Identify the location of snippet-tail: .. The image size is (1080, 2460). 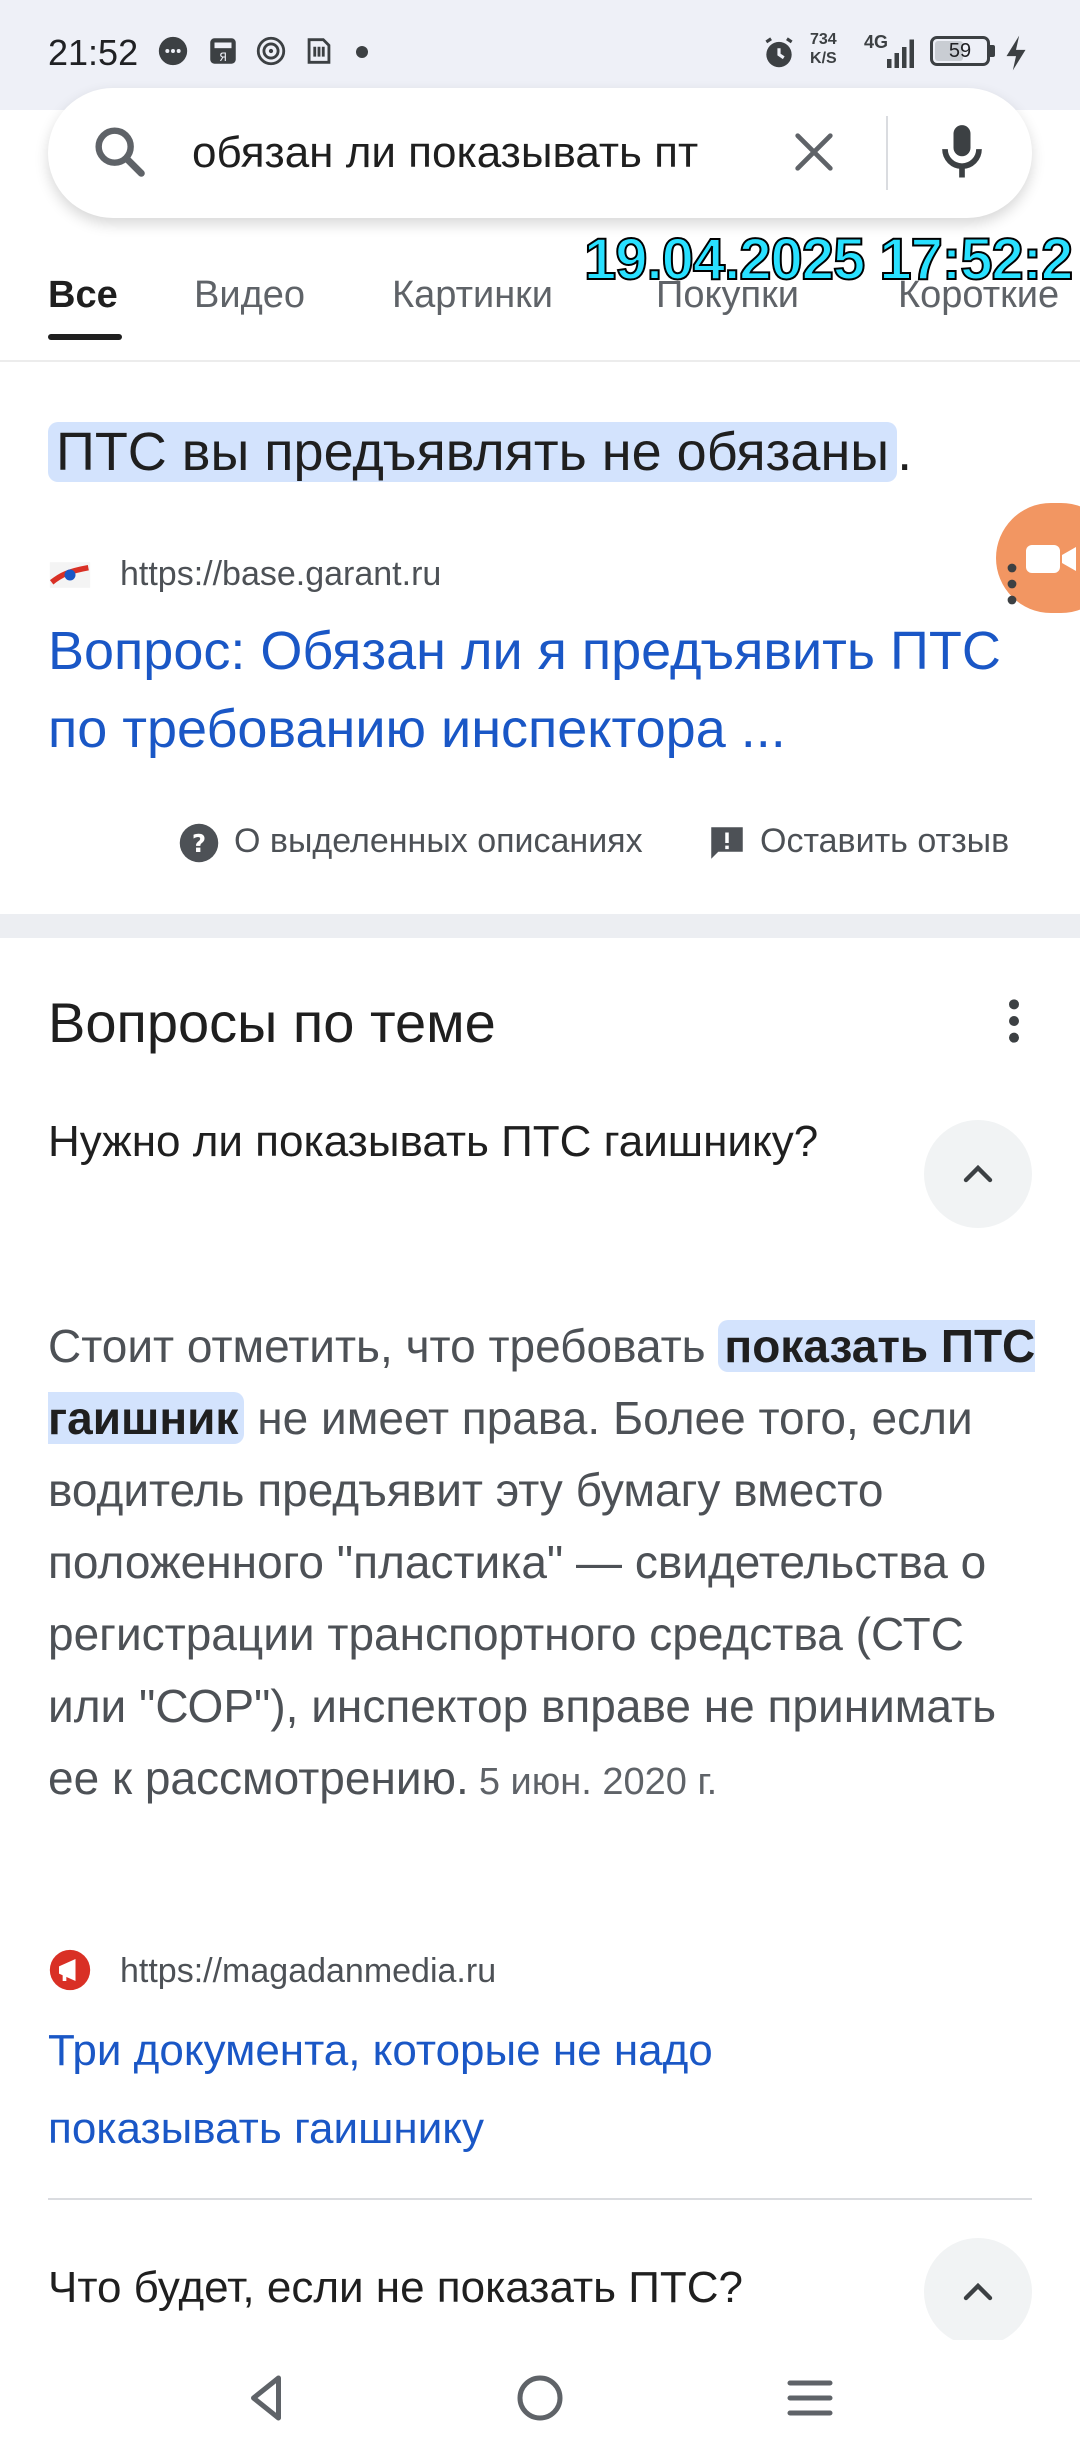
(905, 452).